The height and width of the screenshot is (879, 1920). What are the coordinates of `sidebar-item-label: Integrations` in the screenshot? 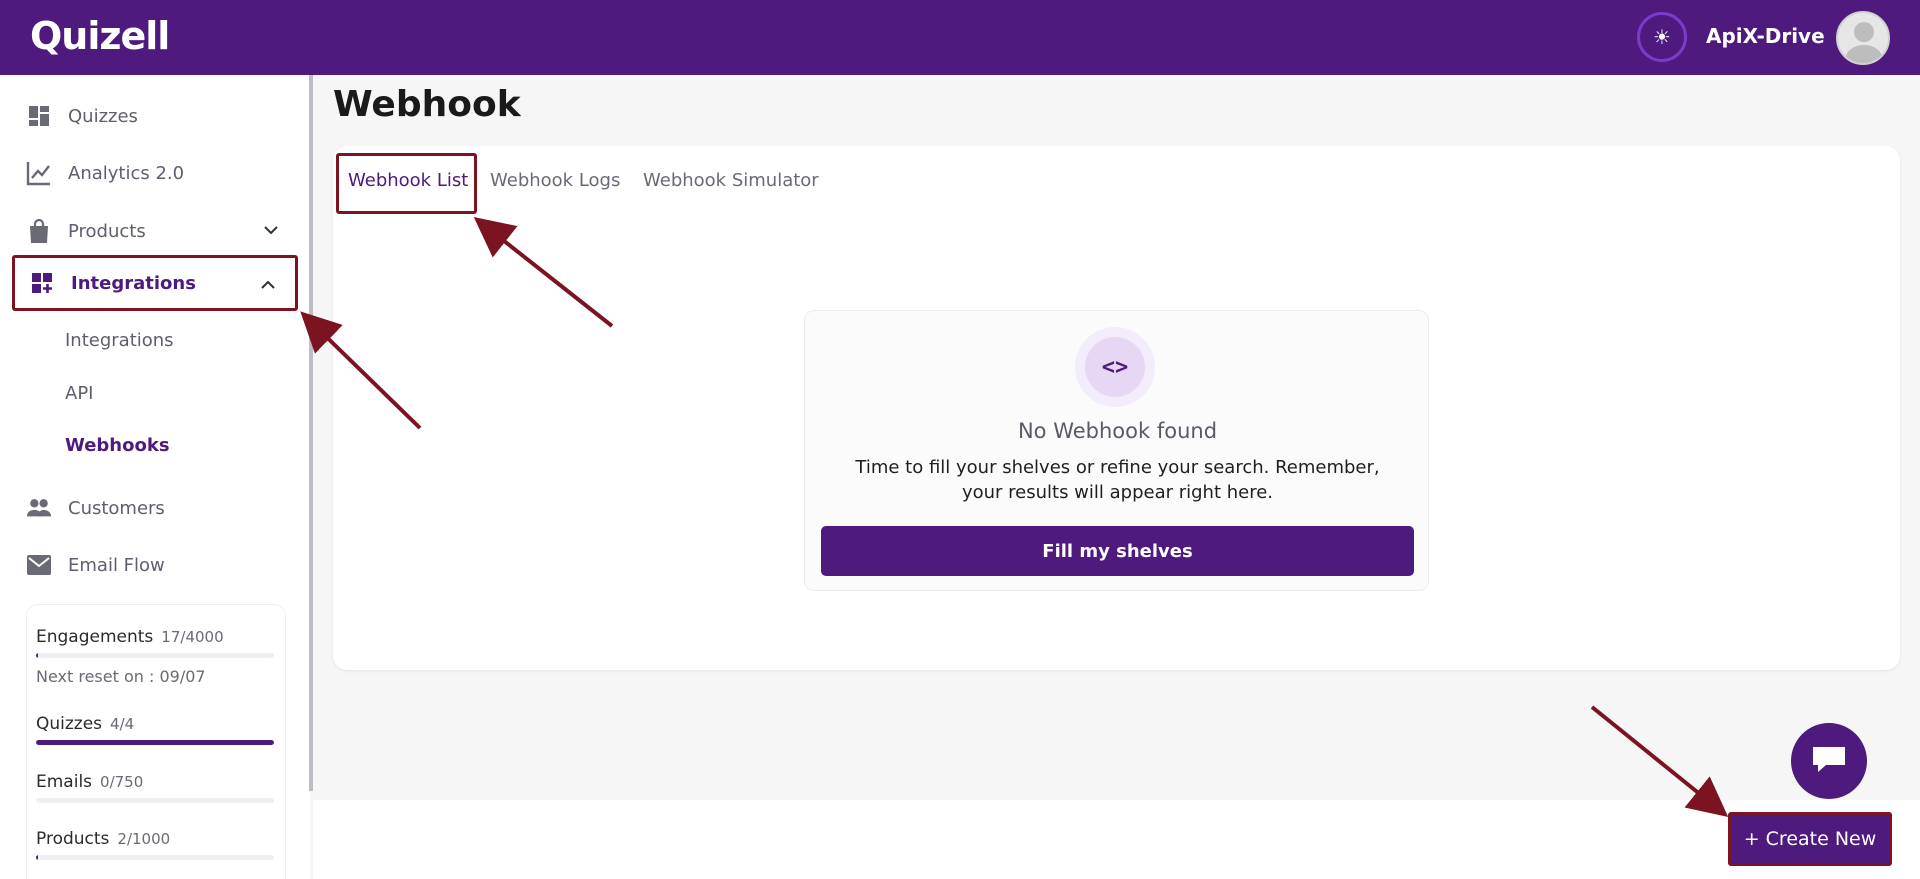 It's located at (133, 283).